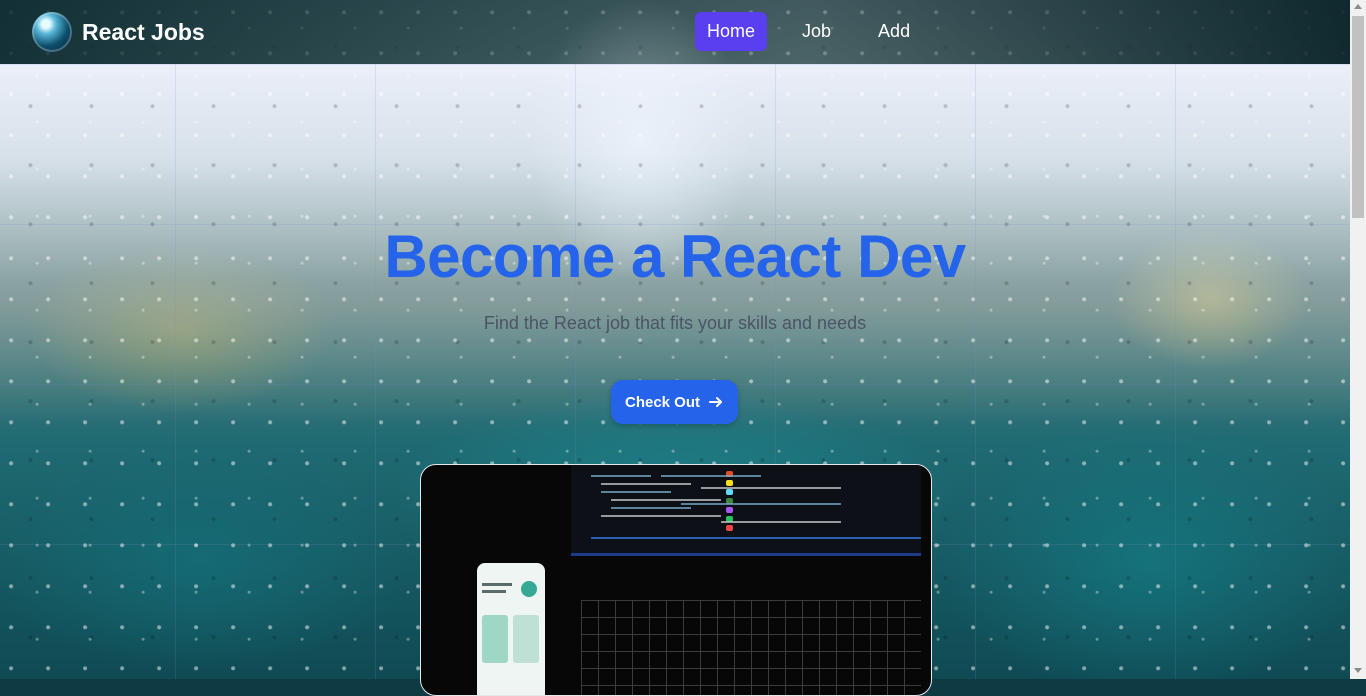  Describe the element at coordinates (529, 589) in the screenshot. I see `virus-icon` at that location.